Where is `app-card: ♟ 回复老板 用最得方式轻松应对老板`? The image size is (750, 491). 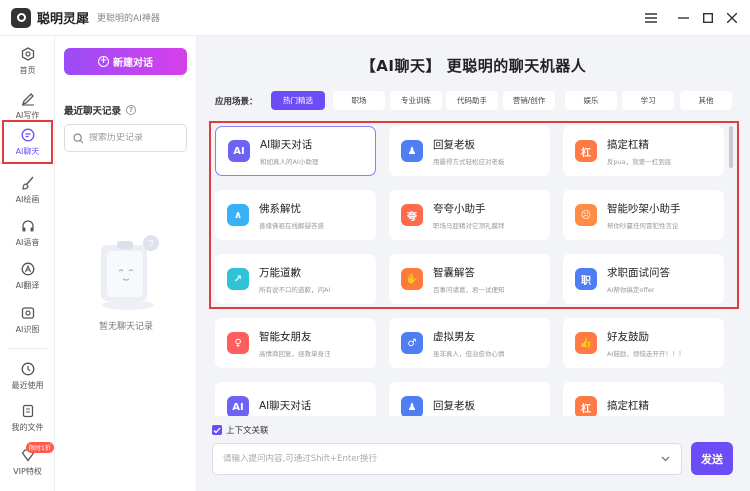
app-card: ♟ 回复老板 用最得方式轻松应对老板 is located at coordinates (469, 151).